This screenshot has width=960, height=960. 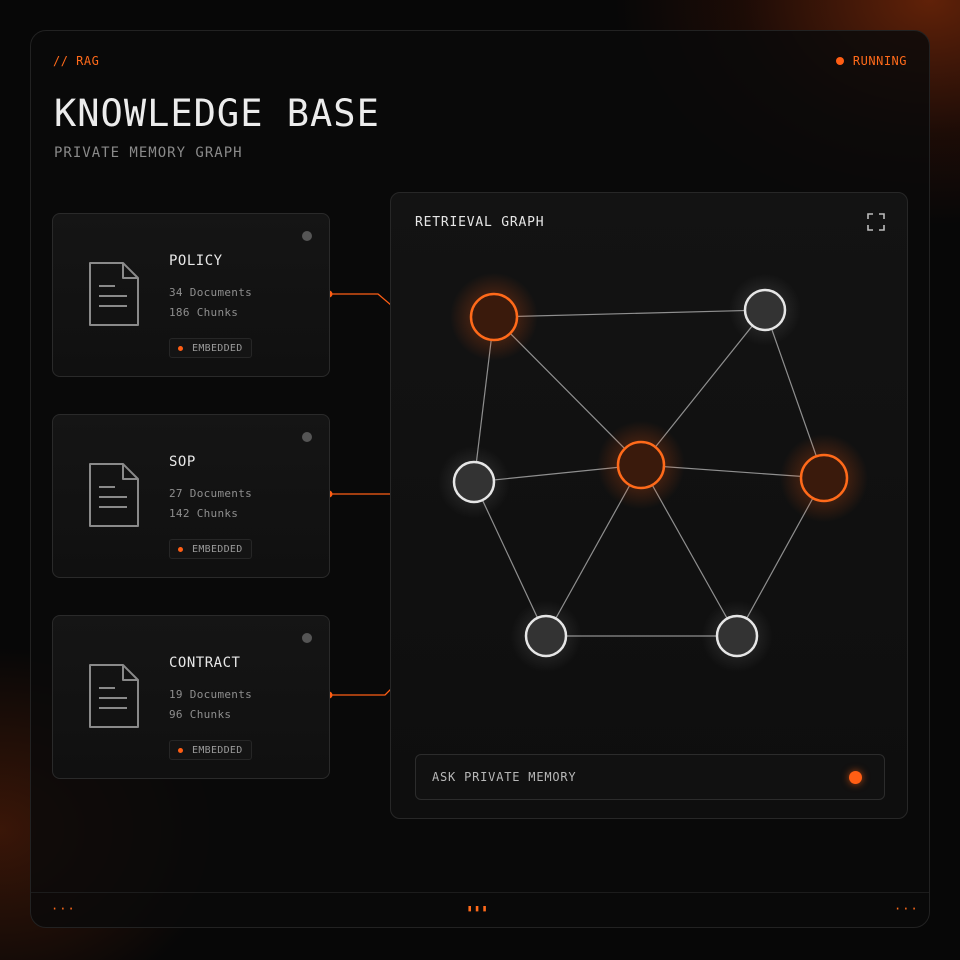 I want to click on footer-divider, so click(x=480, y=892).